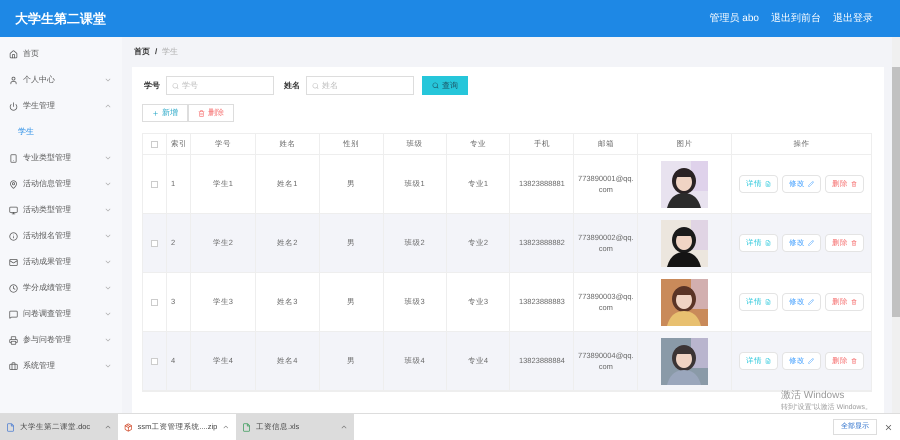 The width and height of the screenshot is (900, 440). I want to click on field-label: 学号, so click(152, 86).